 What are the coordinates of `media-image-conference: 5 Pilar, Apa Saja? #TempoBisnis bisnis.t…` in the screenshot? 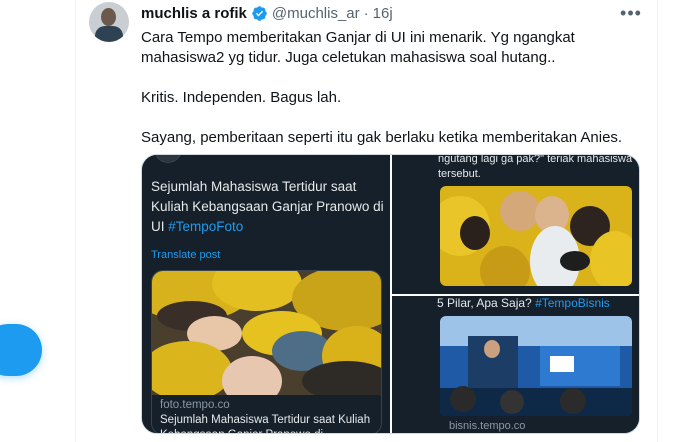 It's located at (515, 364).